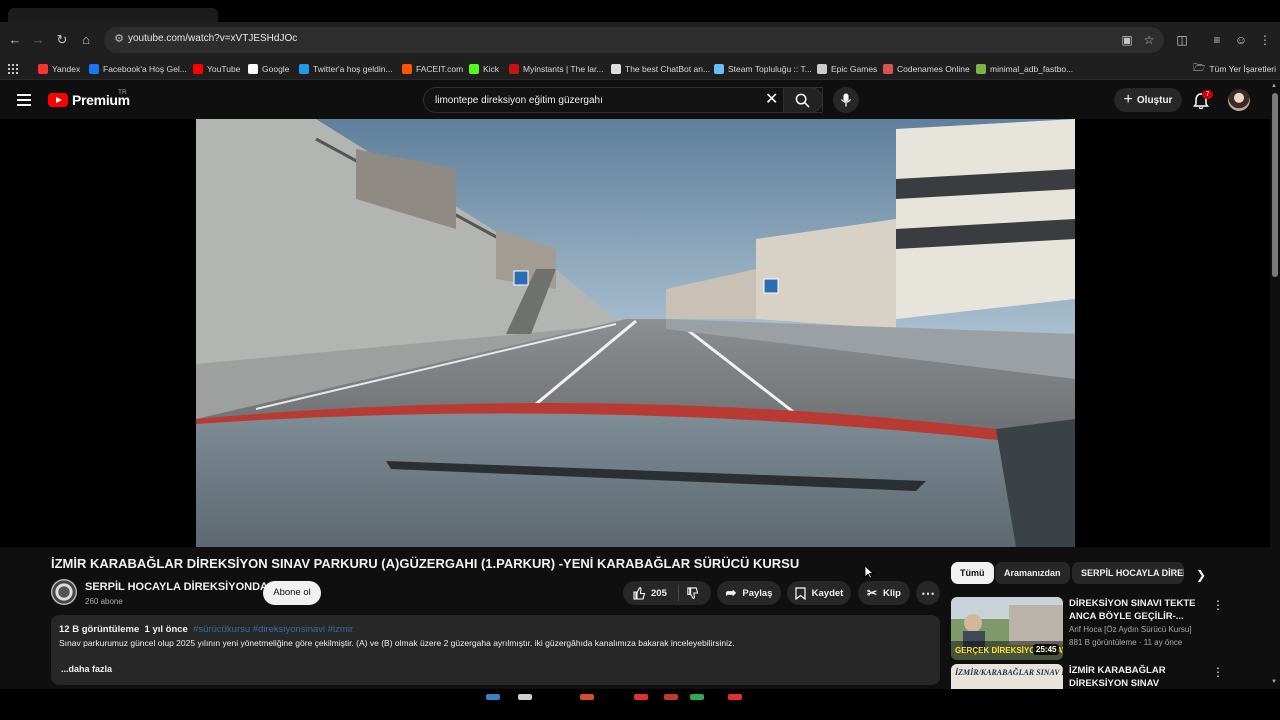 The width and height of the screenshot is (1280, 720). What do you see at coordinates (224, 69) in the screenshot?
I see `bookmark-label: YouTube` at bounding box center [224, 69].